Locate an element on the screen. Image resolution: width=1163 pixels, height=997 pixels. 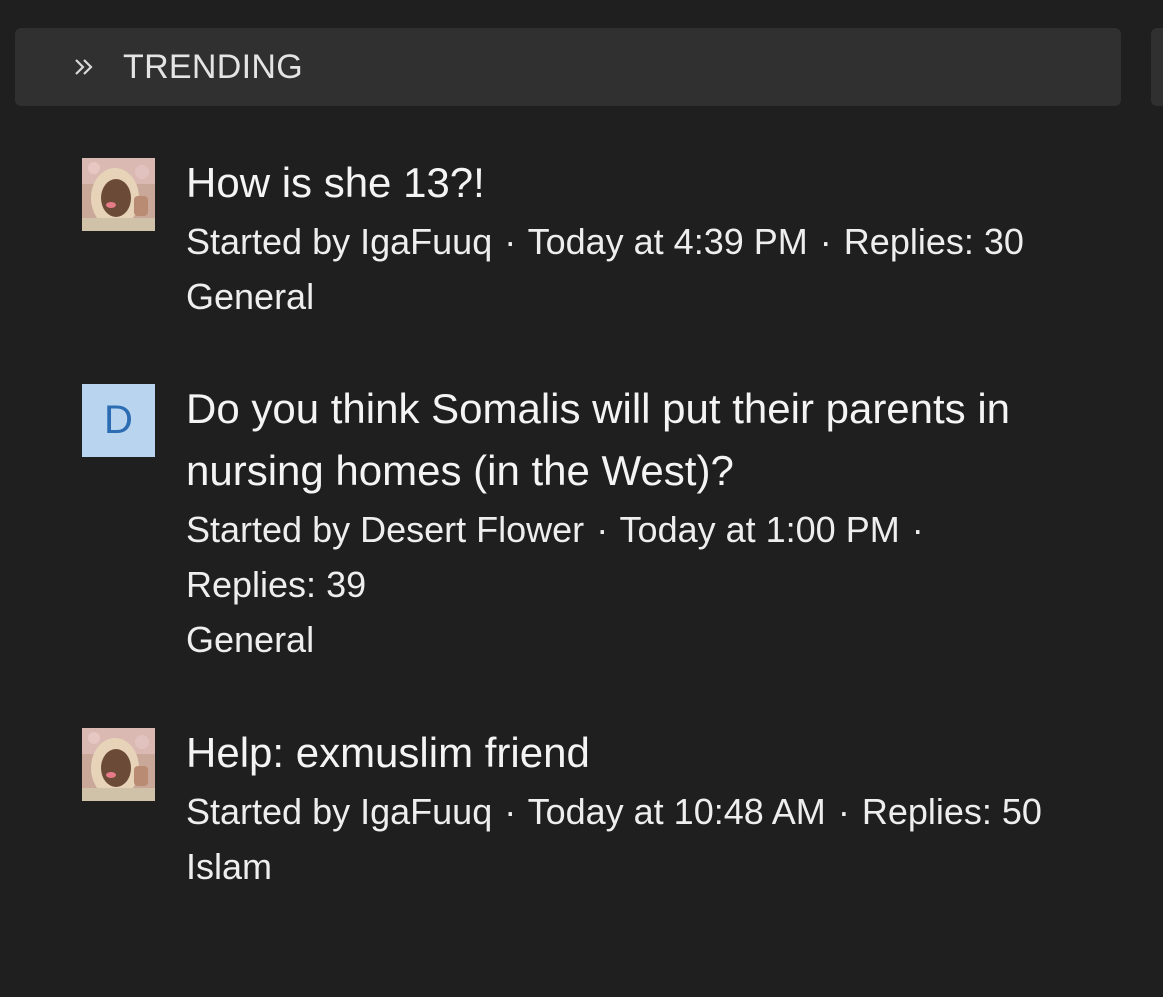
thread-replies: Replies: 50 is located at coordinates (951, 811).